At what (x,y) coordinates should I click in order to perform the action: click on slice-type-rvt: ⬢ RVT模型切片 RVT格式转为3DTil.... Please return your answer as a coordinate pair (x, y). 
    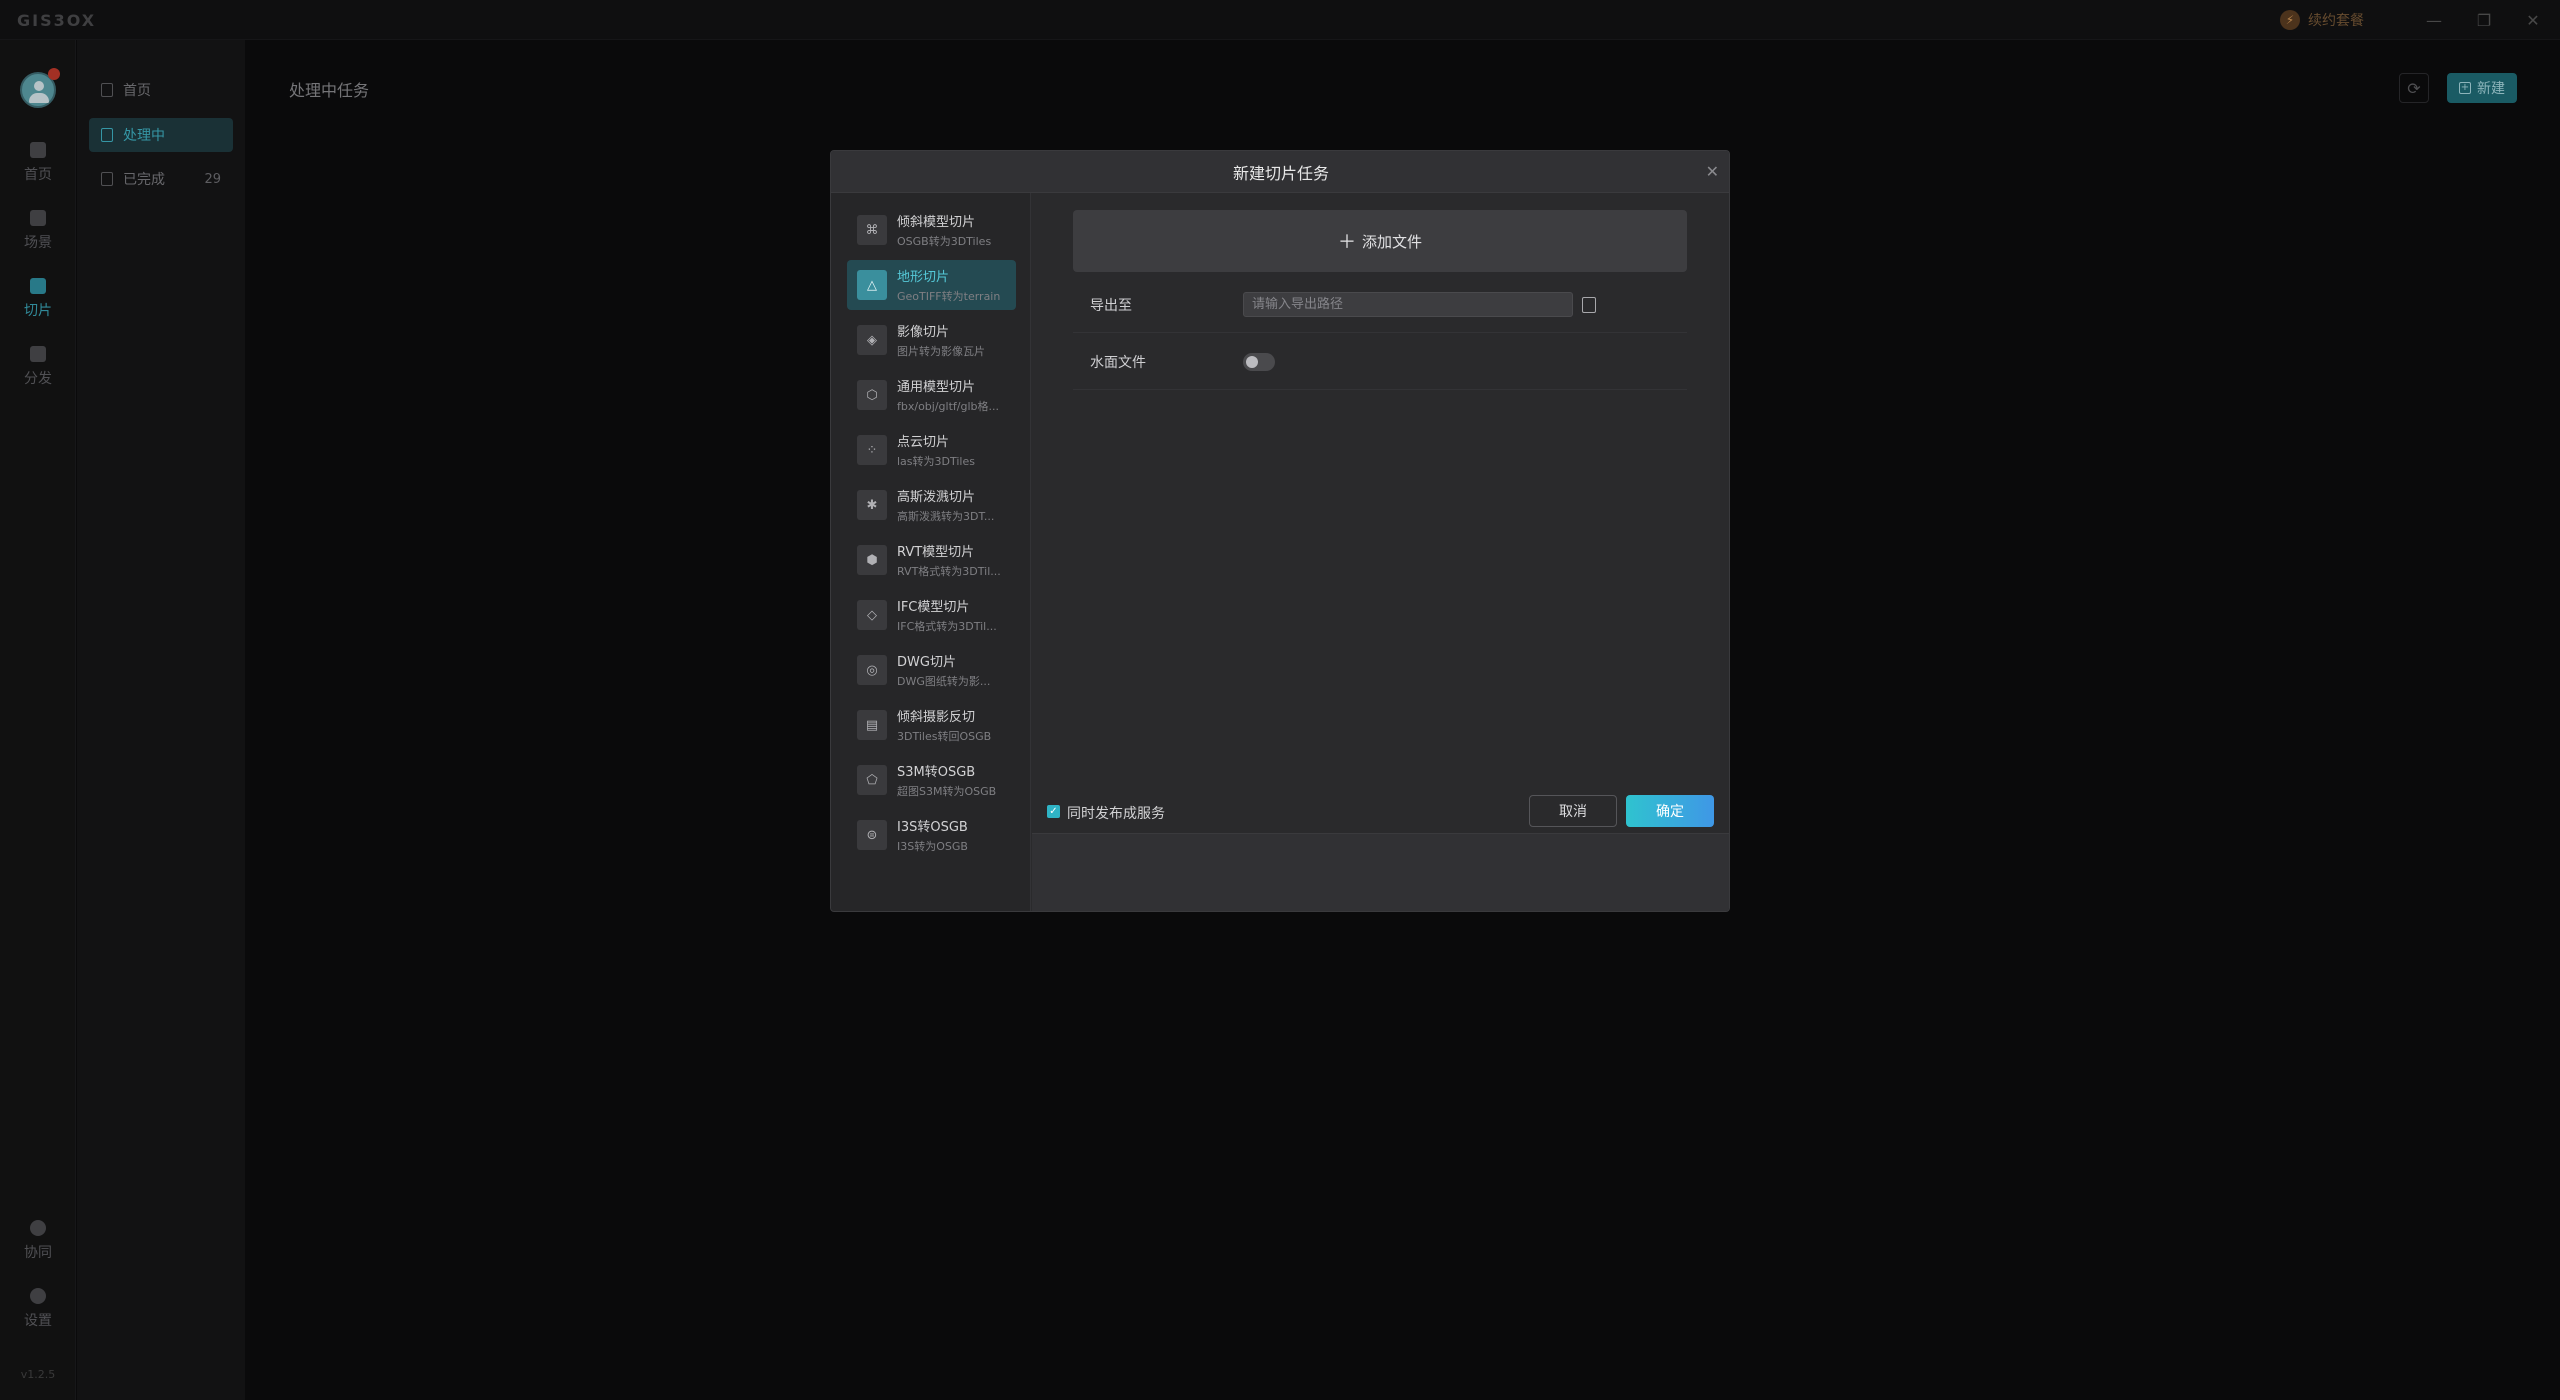
    Looking at the image, I should click on (931, 560).